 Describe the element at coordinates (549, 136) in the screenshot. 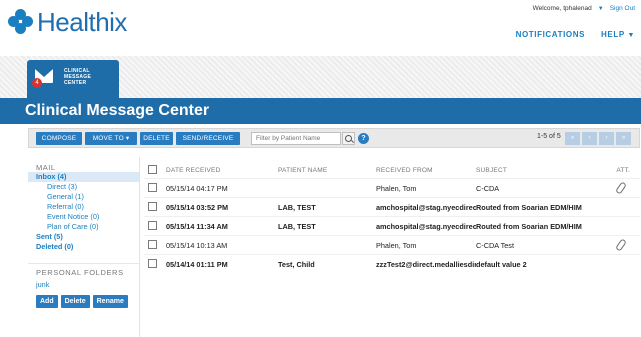

I see `pager-count: 1-5 of 5` at that location.